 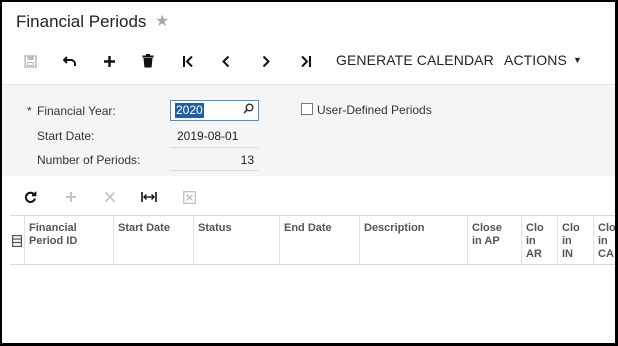 I want to click on favorite-star-icon: ★, so click(x=162, y=21).